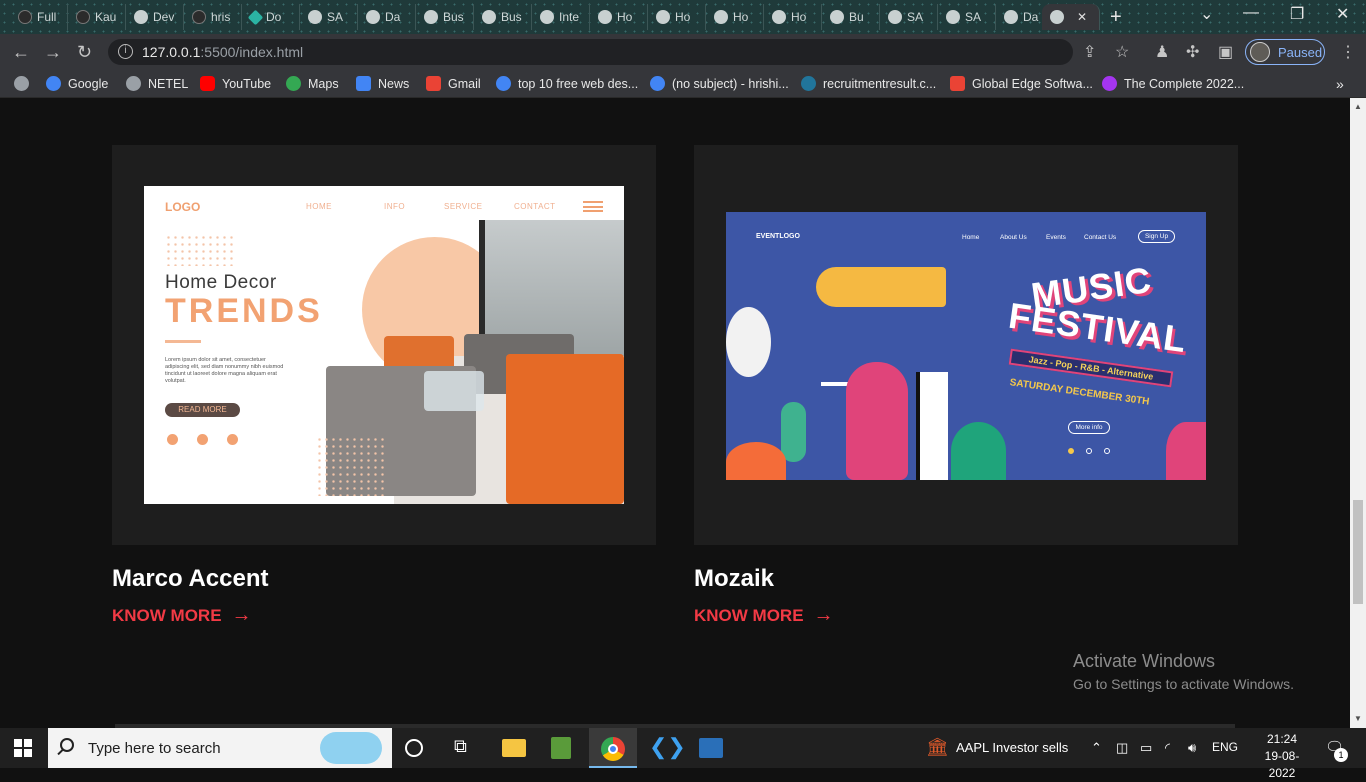  Describe the element at coordinates (1156, 236) in the screenshot. I see `thumb-signup-button: Sign Up` at that location.